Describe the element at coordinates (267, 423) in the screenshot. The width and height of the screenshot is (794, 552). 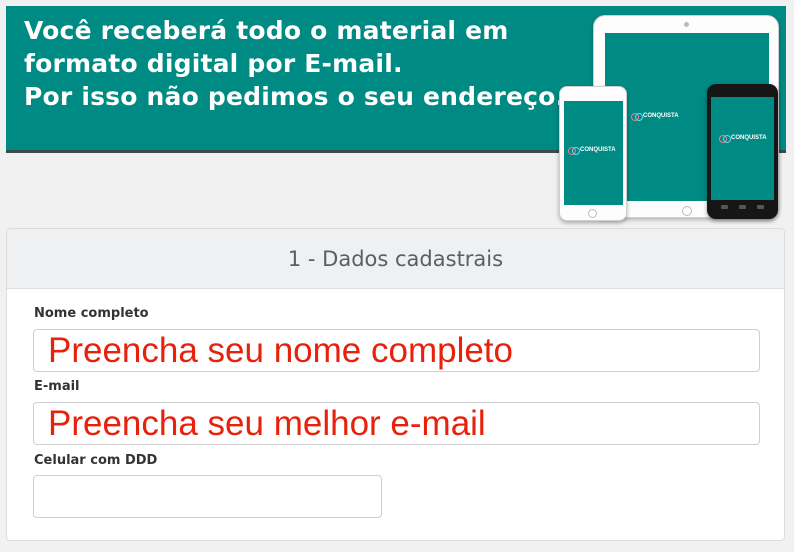
I see `email-placeholder: Preencha seu melhor e-mail` at that location.